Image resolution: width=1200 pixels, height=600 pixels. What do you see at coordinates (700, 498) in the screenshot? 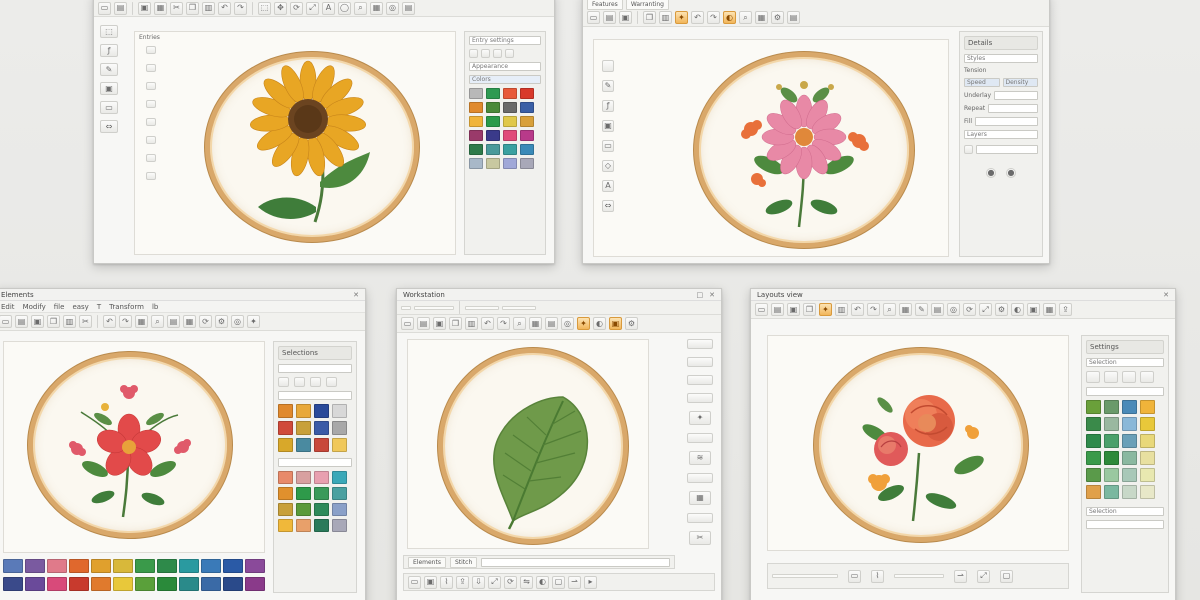
I see `density-icon: ▦` at bounding box center [700, 498].